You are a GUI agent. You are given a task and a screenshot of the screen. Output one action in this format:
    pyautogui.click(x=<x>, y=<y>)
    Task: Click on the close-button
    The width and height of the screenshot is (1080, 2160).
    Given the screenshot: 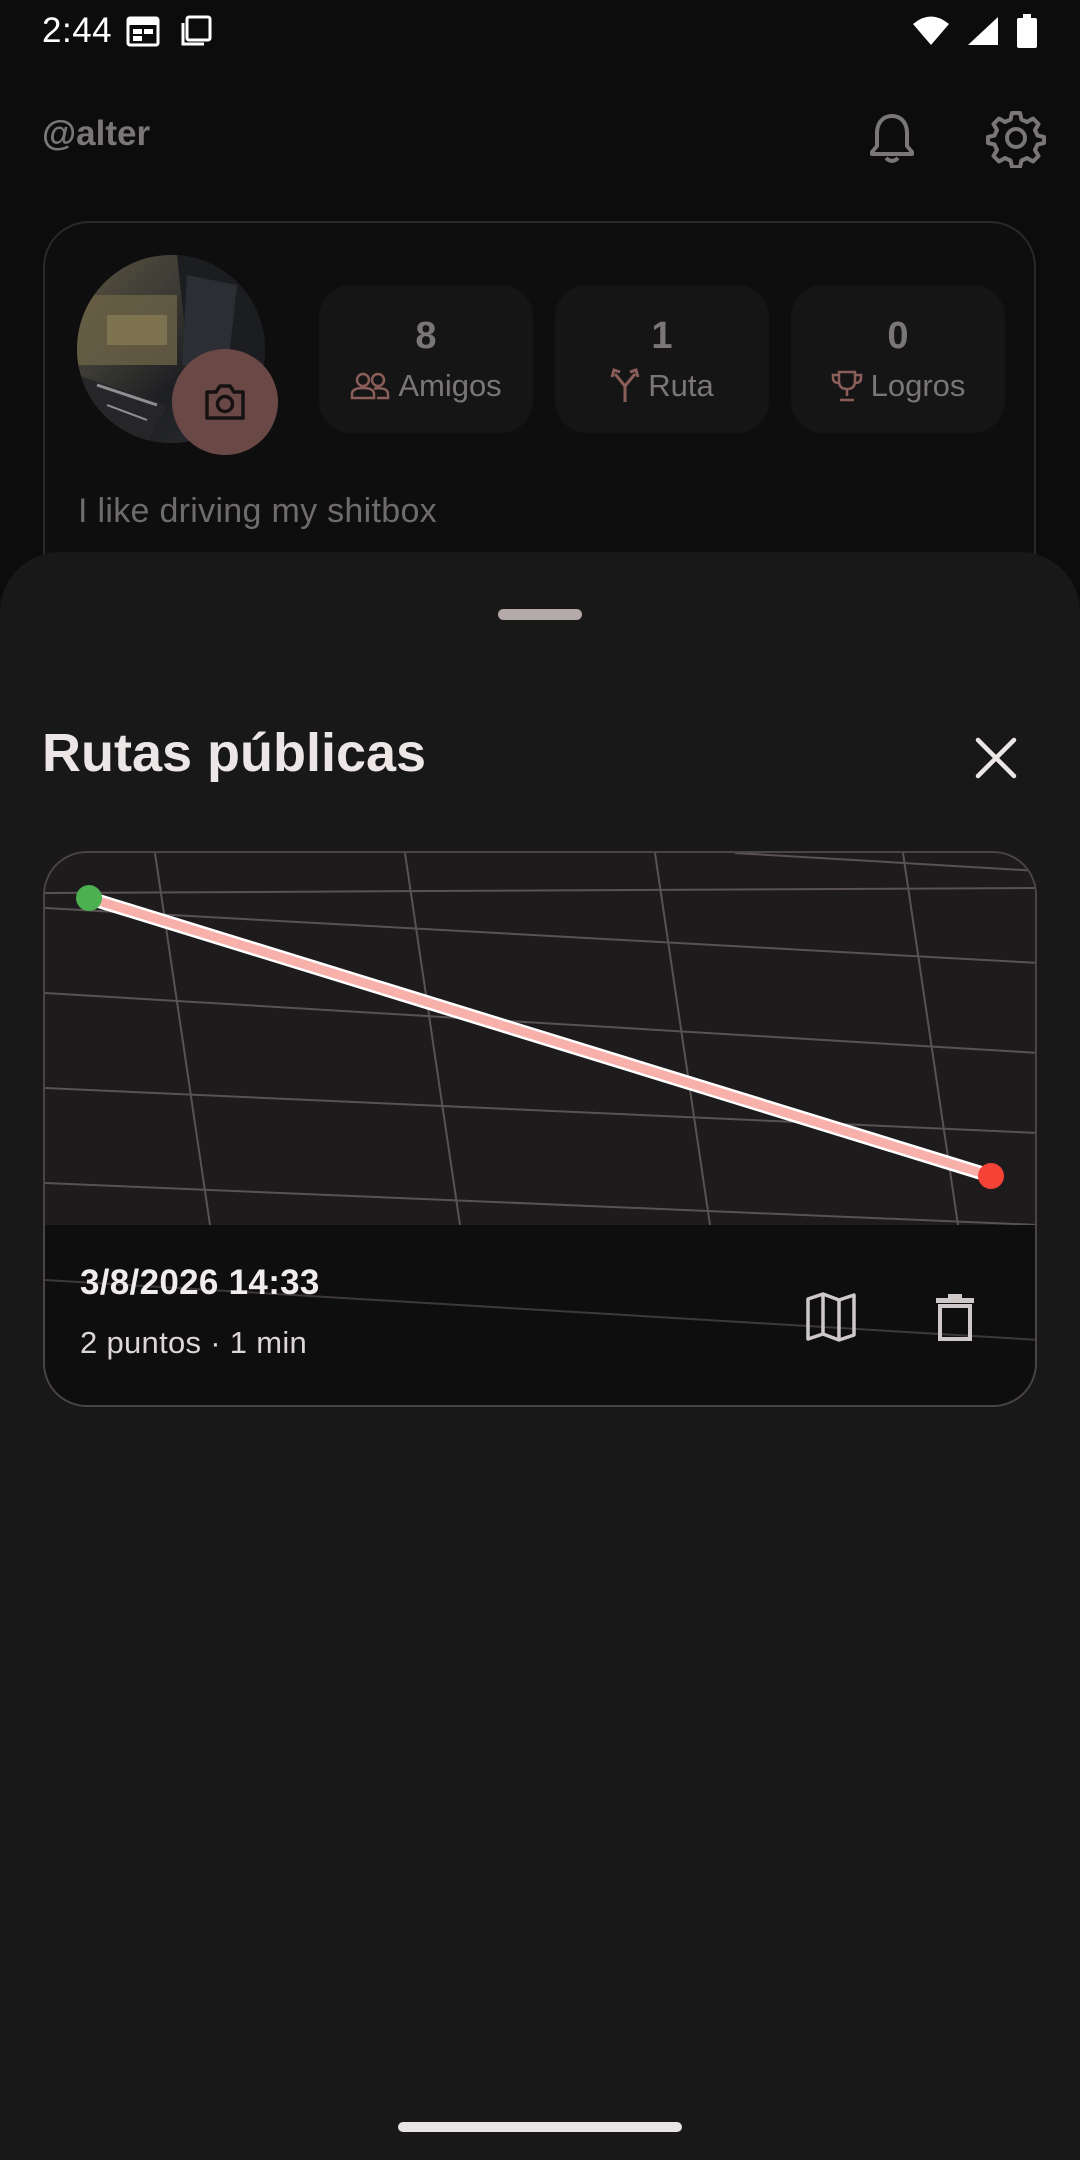 What is the action you would take?
    pyautogui.click(x=996, y=758)
    